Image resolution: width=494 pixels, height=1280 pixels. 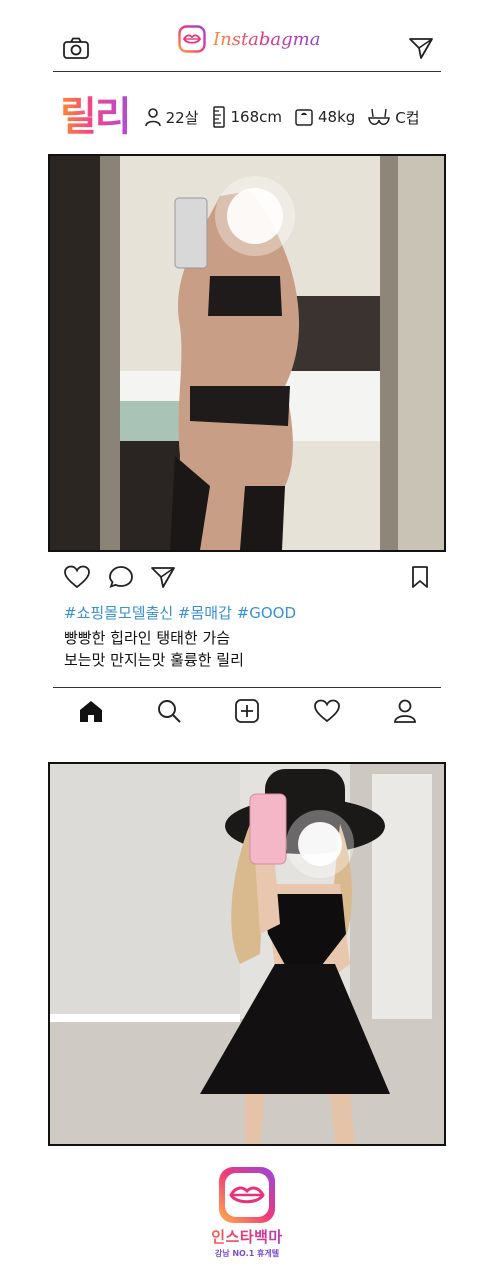 I want to click on bookmark-icon, so click(x=420, y=577).